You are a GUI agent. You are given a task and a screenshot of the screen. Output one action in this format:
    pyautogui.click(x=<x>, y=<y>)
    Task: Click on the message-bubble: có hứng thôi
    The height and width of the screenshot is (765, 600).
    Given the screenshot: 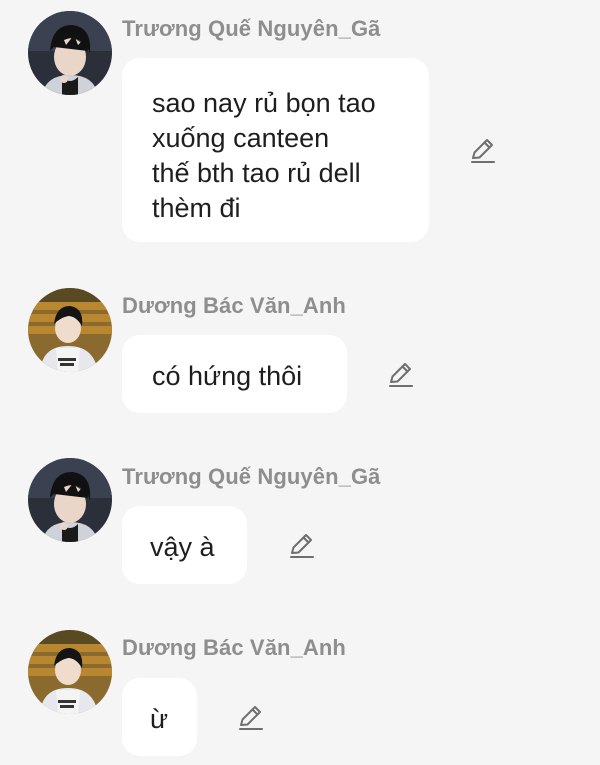 What is the action you would take?
    pyautogui.click(x=234, y=374)
    